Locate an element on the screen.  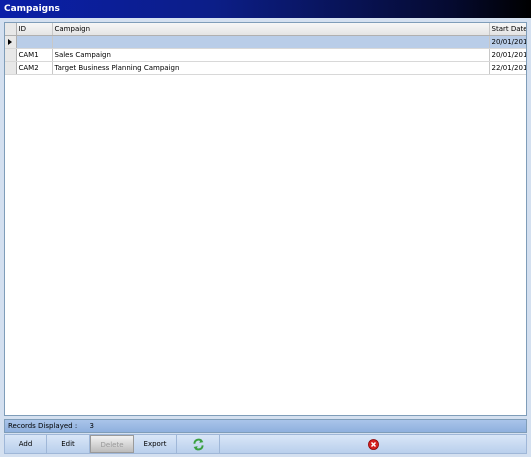
column-header-id: ID is located at coordinates (34, 29).